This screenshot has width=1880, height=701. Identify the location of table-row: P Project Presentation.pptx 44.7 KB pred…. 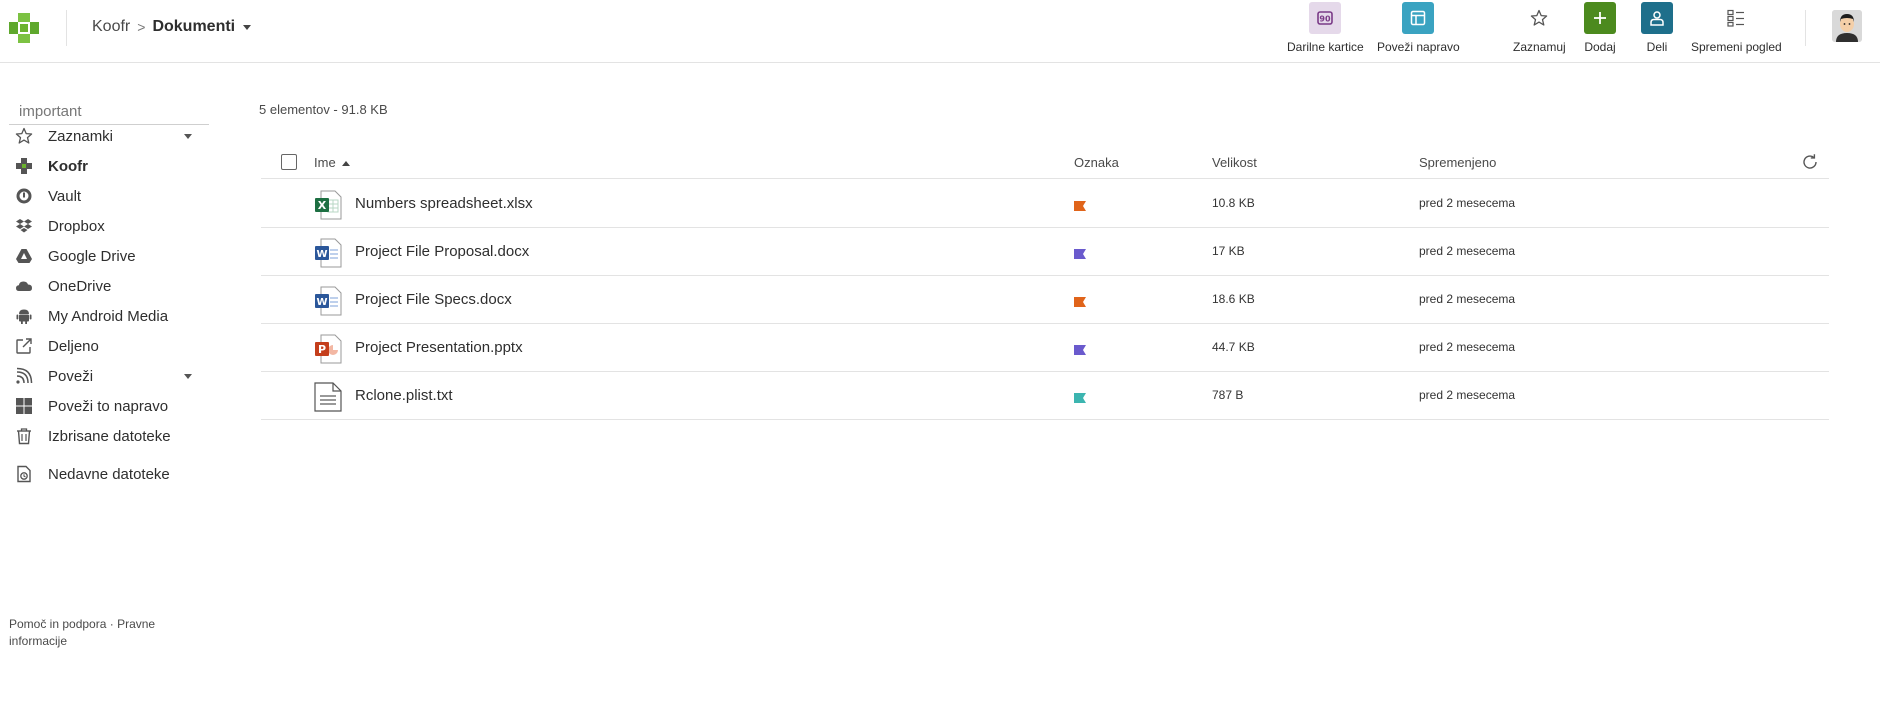
(1045, 348).